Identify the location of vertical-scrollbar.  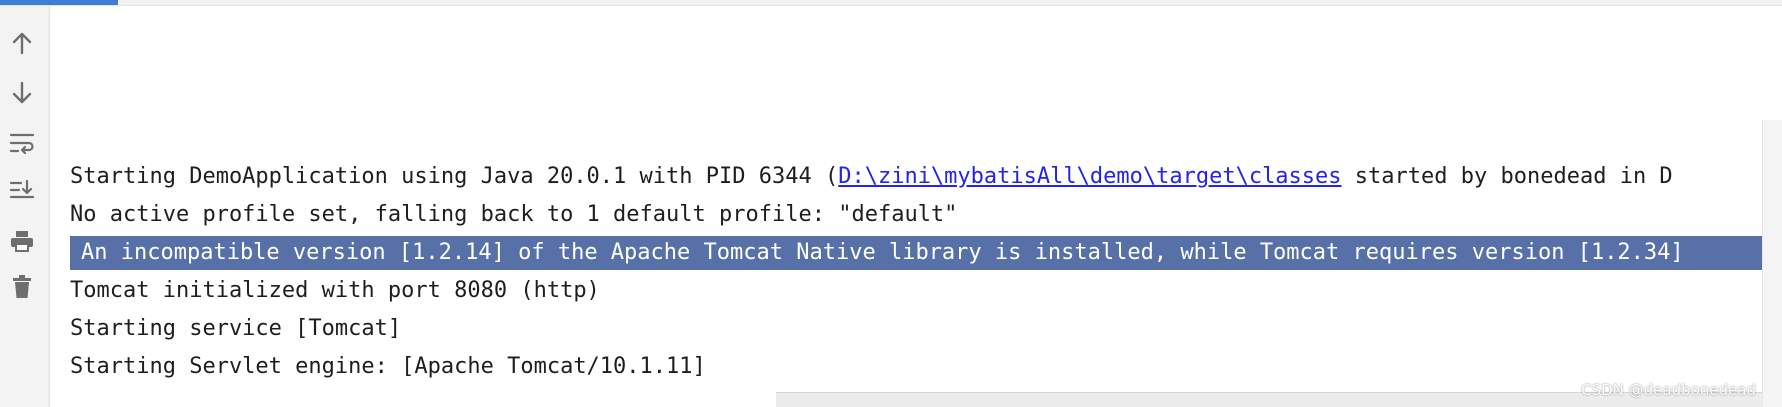
(1772, 263).